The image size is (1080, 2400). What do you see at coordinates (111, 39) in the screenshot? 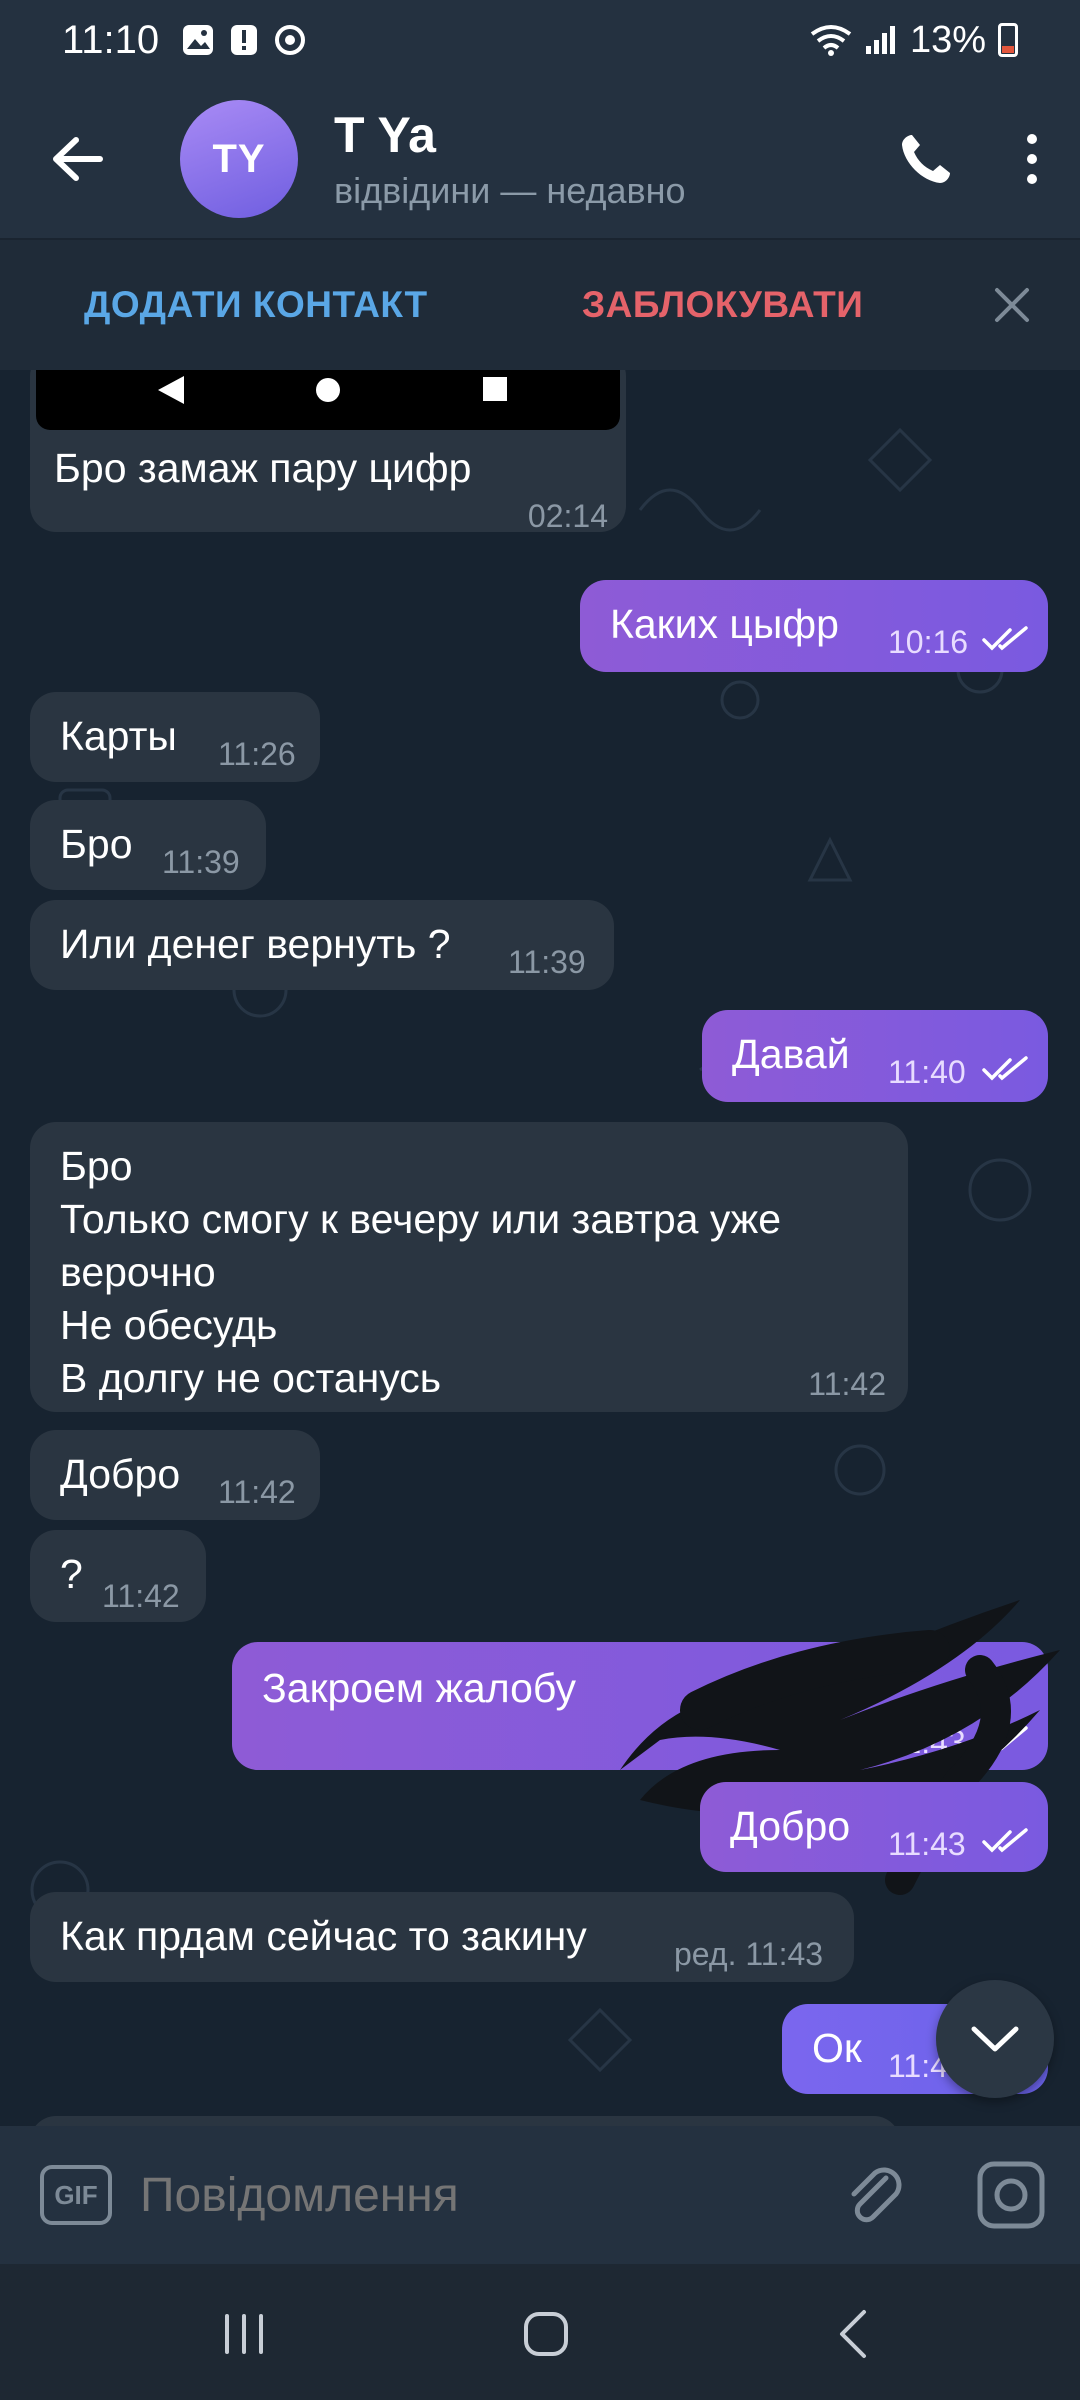
I see `status-time: 11:10` at bounding box center [111, 39].